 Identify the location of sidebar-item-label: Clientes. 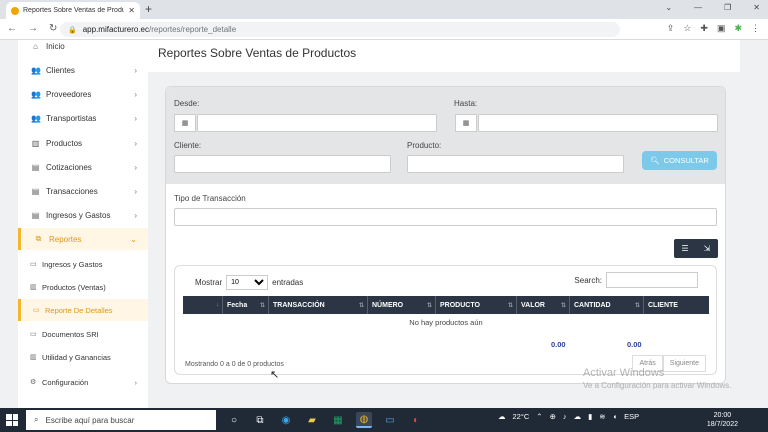
(60, 70).